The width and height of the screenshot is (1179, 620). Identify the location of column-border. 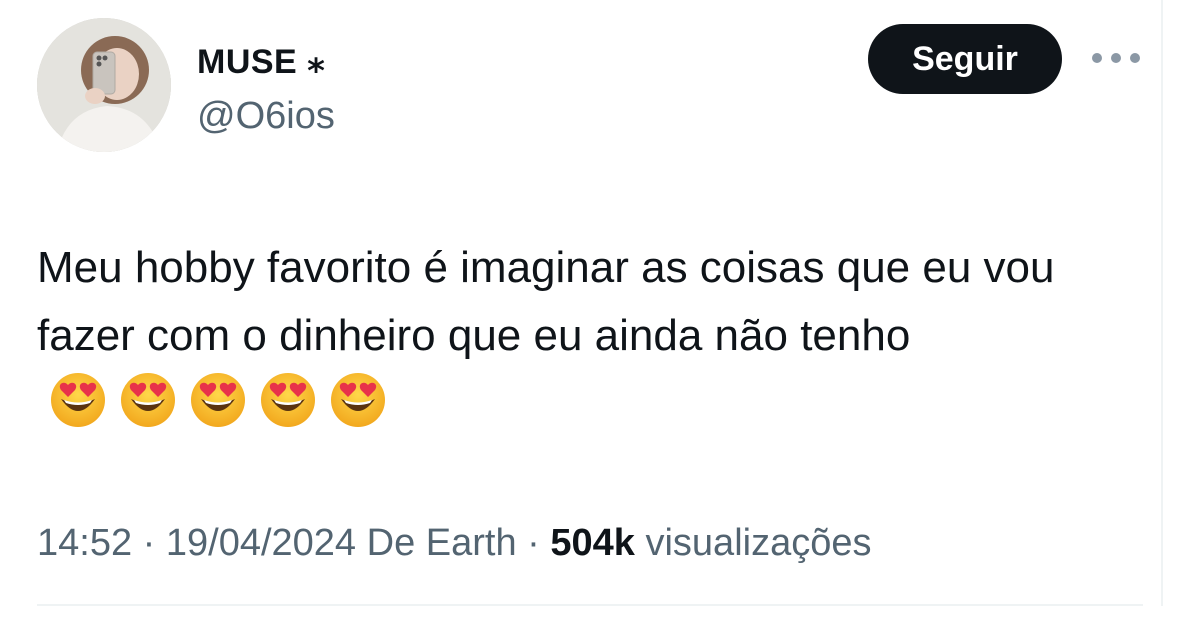
(1162, 303).